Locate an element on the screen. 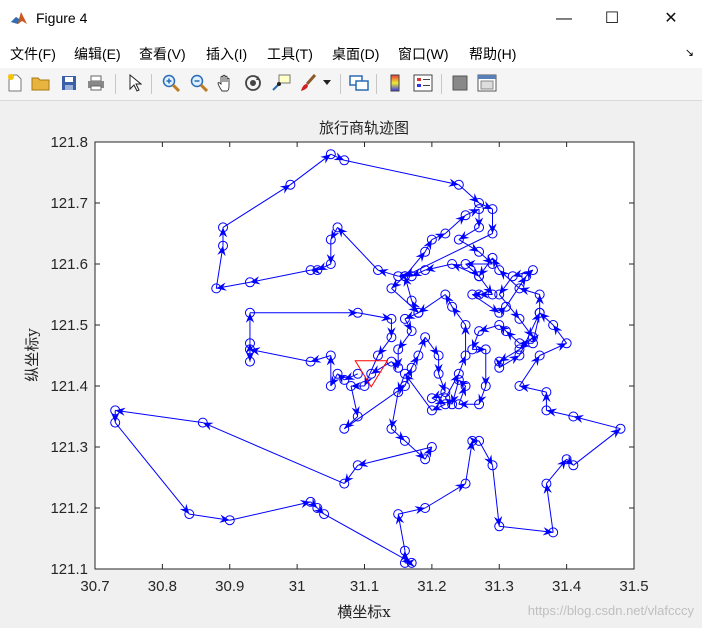 Image resolution: width=702 pixels, height=628 pixels. new-figure-icon is located at coordinates (15, 83).